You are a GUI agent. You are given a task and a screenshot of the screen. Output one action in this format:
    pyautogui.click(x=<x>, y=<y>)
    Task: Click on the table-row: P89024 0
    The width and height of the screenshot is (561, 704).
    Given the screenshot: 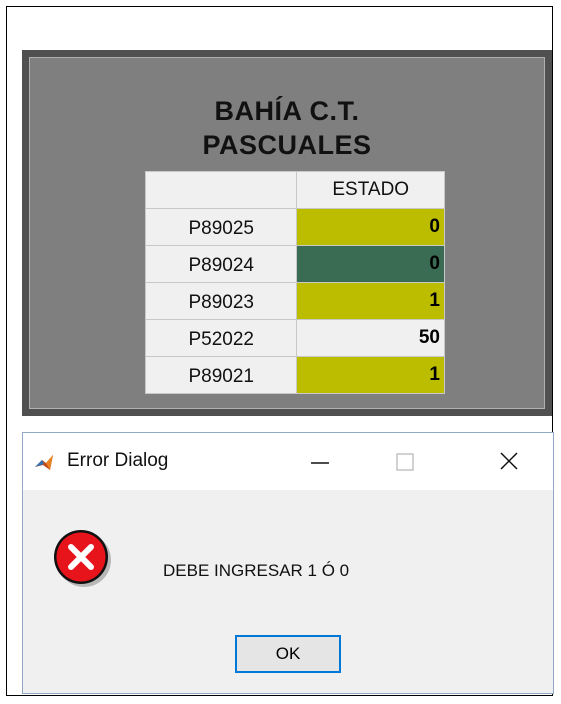 What is the action you would take?
    pyautogui.click(x=294, y=264)
    